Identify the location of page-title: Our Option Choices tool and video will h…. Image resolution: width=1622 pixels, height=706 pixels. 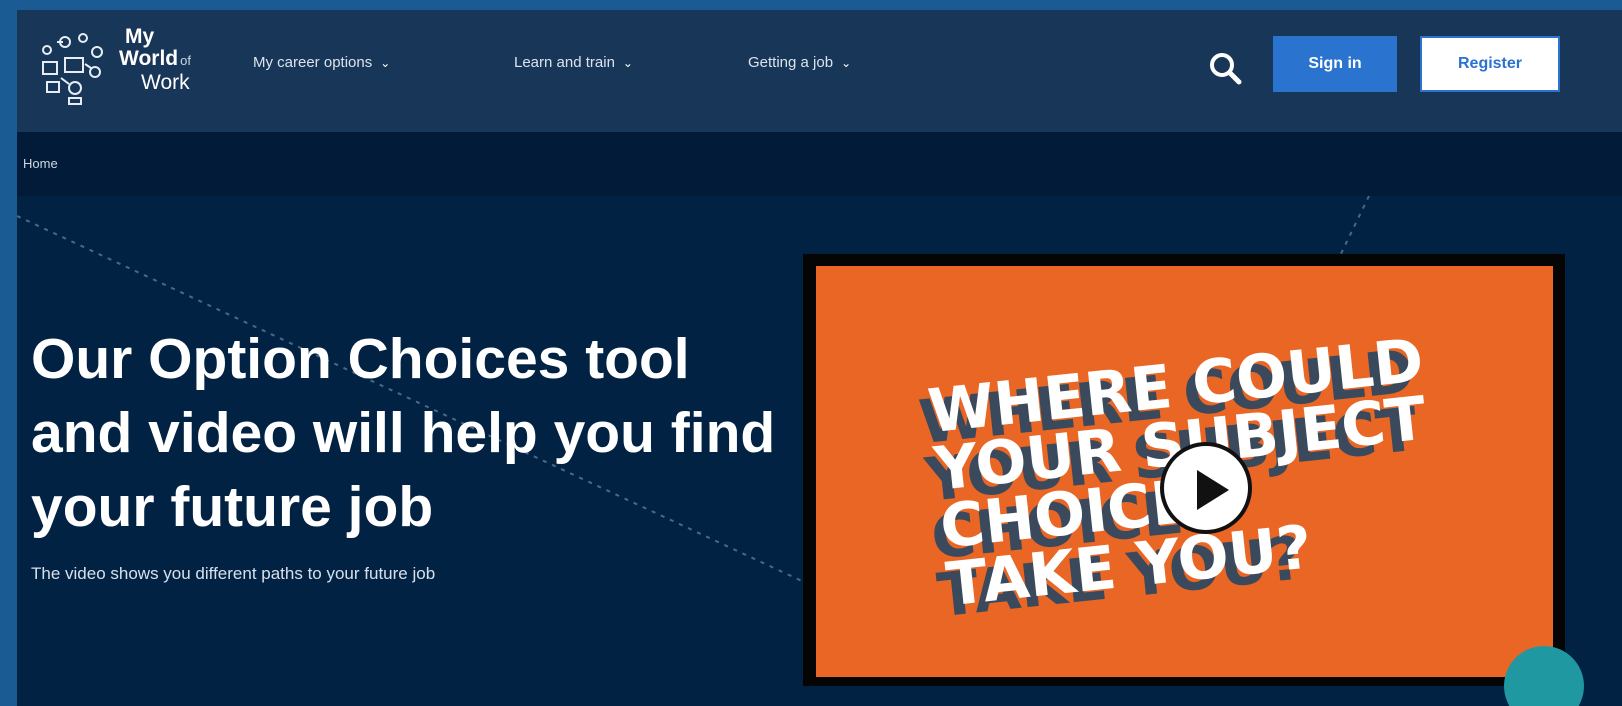
(403, 433).